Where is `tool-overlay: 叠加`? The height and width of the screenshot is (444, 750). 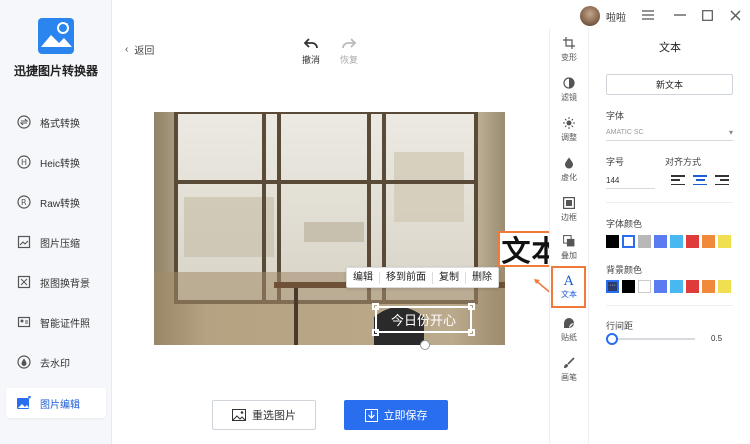 tool-overlay: 叠加 is located at coordinates (569, 247).